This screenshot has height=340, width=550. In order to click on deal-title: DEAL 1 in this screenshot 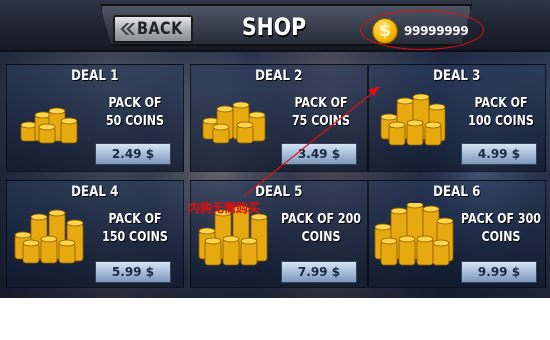, I will do `click(95, 76)`.